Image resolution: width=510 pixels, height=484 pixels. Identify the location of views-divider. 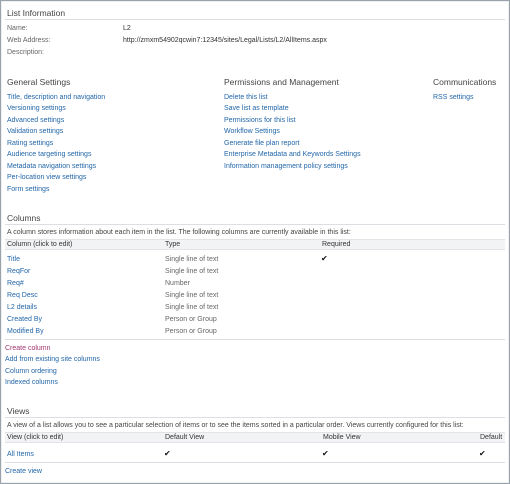
(255, 417).